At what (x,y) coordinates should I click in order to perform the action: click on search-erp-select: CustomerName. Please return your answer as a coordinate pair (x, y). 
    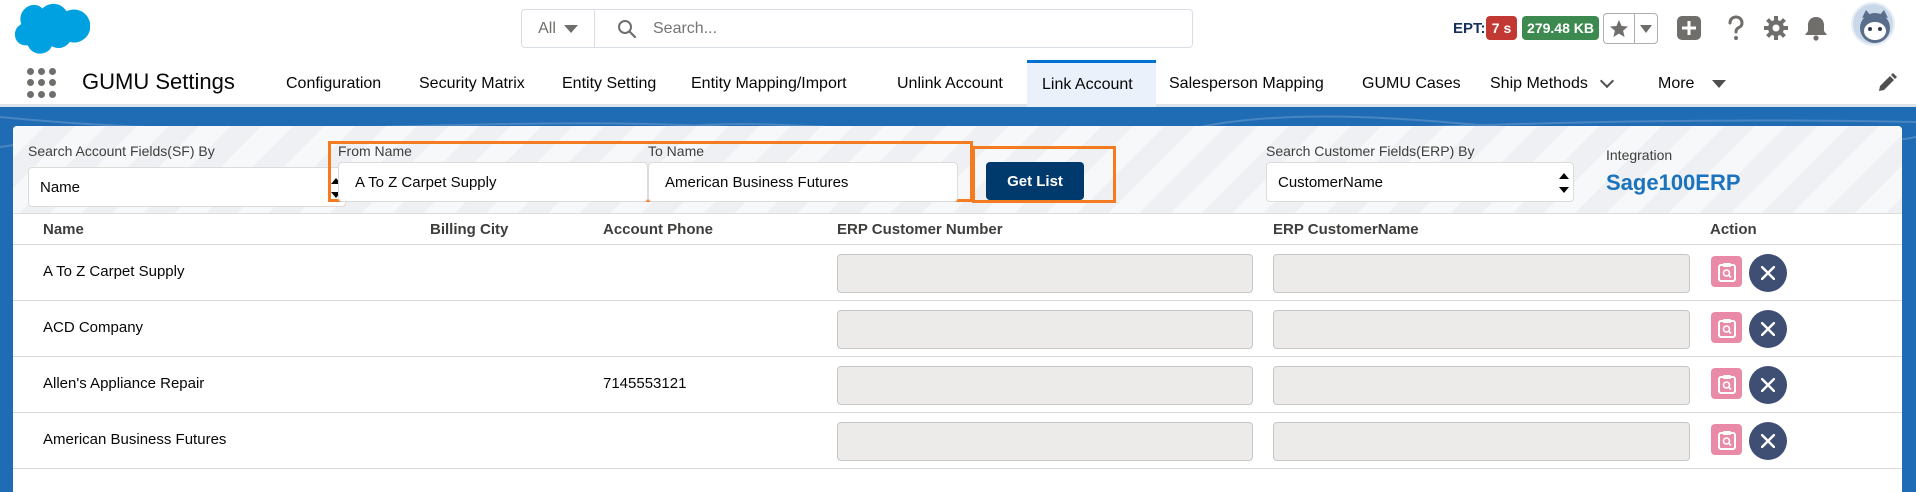
    Looking at the image, I should click on (1420, 182).